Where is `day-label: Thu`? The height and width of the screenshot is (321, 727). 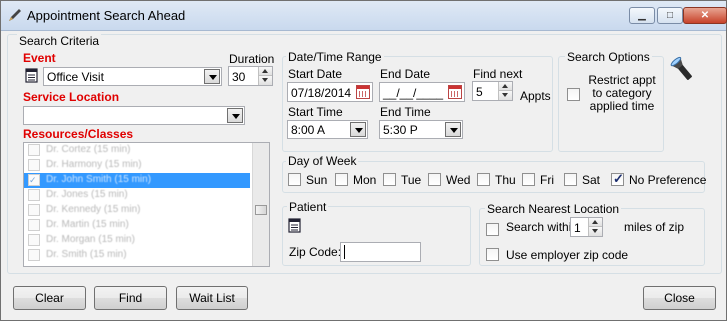 day-label: Thu is located at coordinates (505, 180).